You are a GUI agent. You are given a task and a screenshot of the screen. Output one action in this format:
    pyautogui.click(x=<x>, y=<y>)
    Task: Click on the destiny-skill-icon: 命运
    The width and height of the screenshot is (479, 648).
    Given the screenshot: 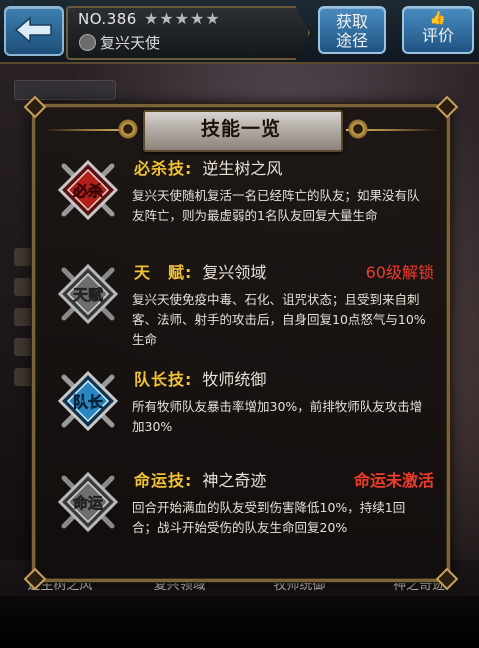 What is the action you would take?
    pyautogui.click(x=88, y=502)
    